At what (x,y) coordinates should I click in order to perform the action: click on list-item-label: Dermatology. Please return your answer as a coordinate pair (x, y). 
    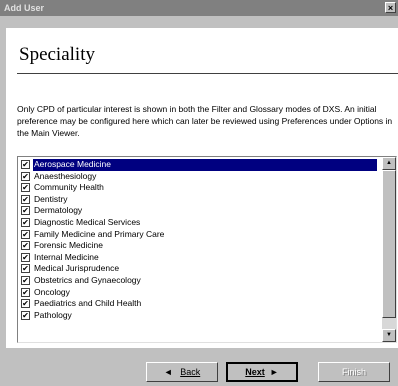
    Looking at the image, I should click on (58, 210).